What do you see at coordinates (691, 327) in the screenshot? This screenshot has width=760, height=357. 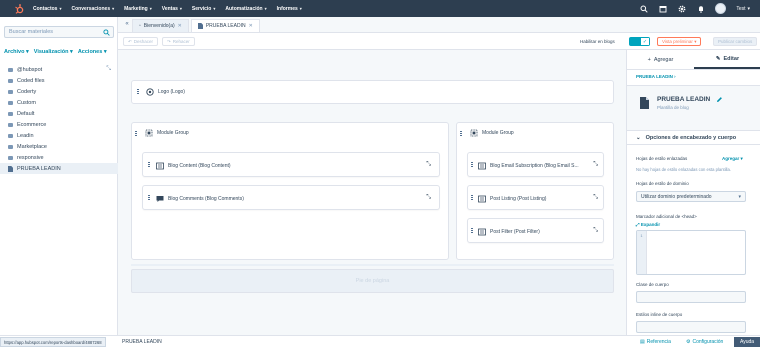 I see `inline-styles-input` at bounding box center [691, 327].